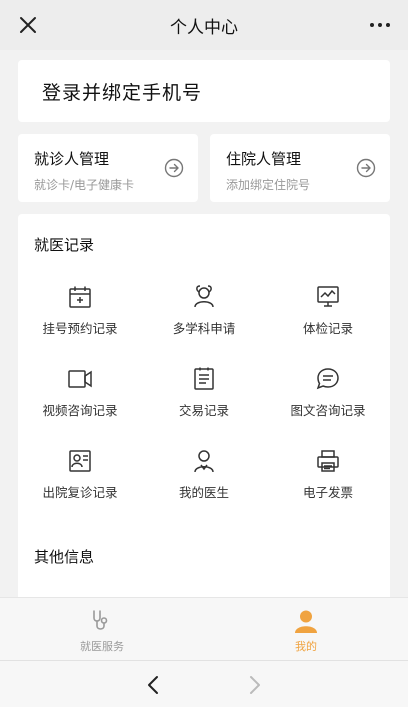 The width and height of the screenshot is (408, 707). Describe the element at coordinates (80, 479) in the screenshot. I see `discharge-followup-records-item: 出院复诊记录` at that location.